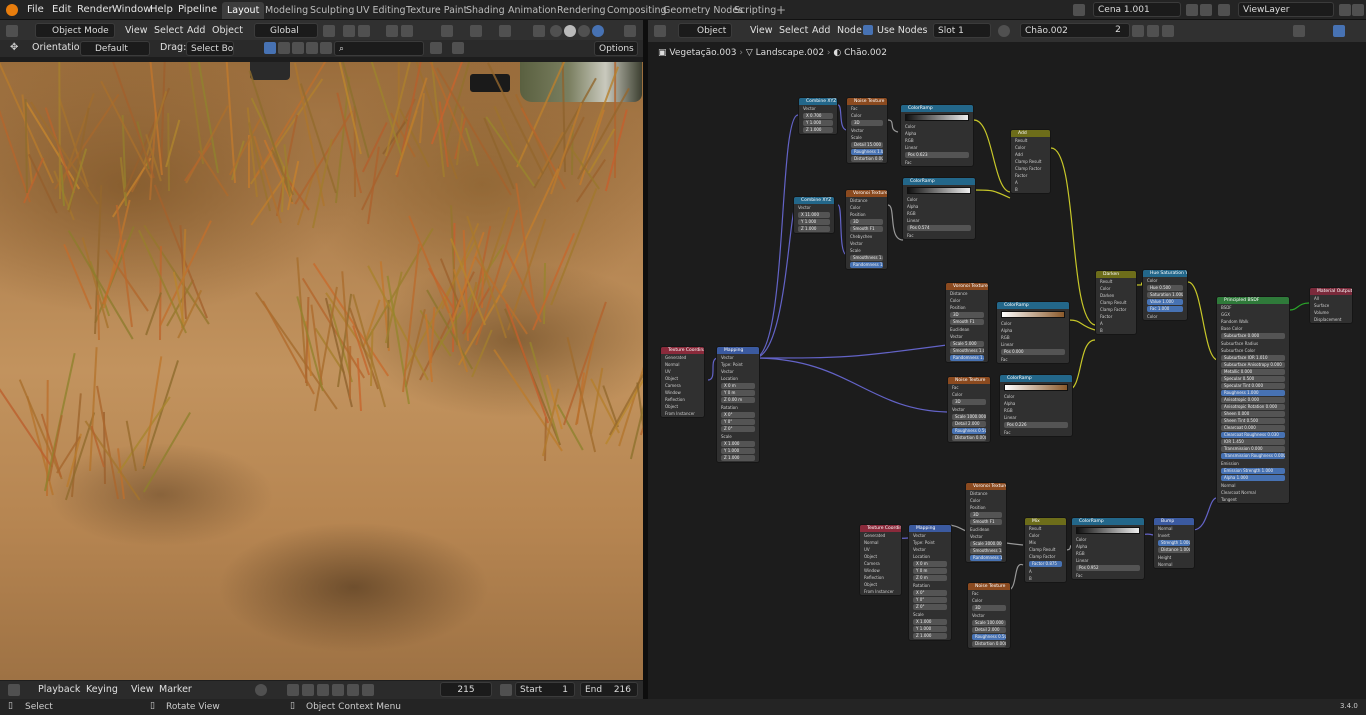 This screenshot has height=715, width=1366. Describe the element at coordinates (379, 48) in the screenshot. I see `viewport-search-input: ⌕` at that location.